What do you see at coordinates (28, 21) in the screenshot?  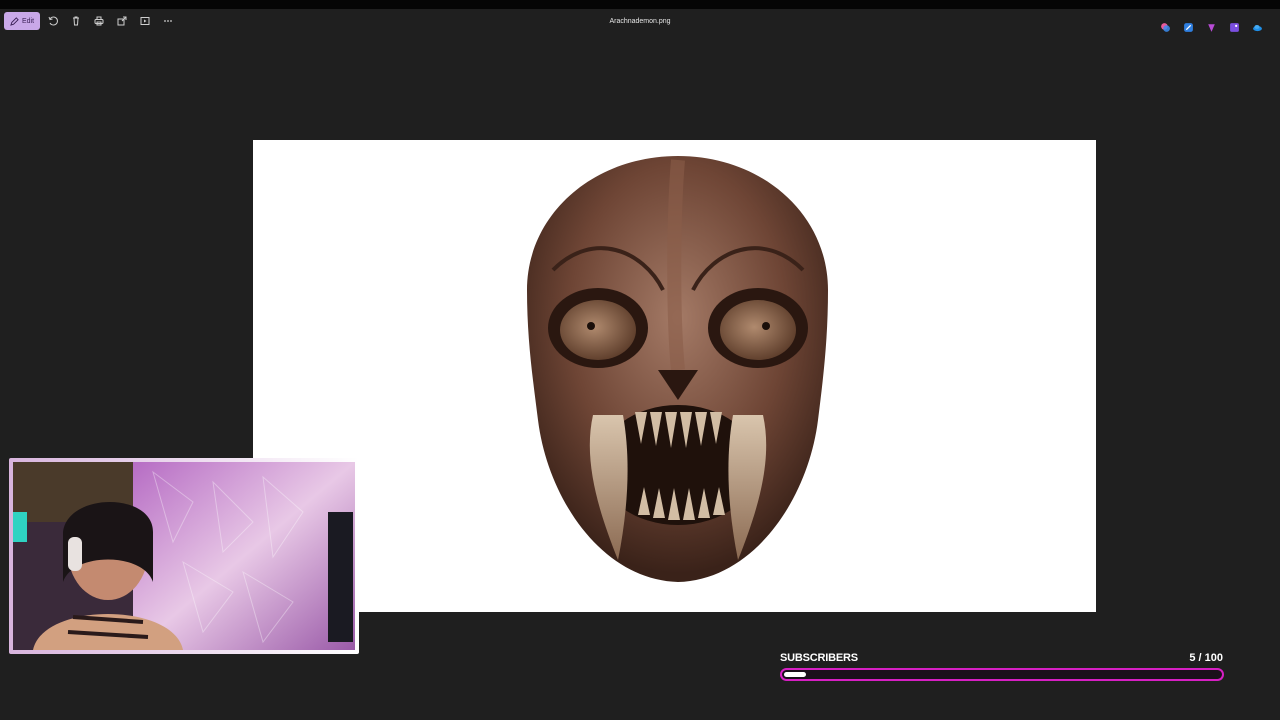 I see `edit-button-label: Edit` at bounding box center [28, 21].